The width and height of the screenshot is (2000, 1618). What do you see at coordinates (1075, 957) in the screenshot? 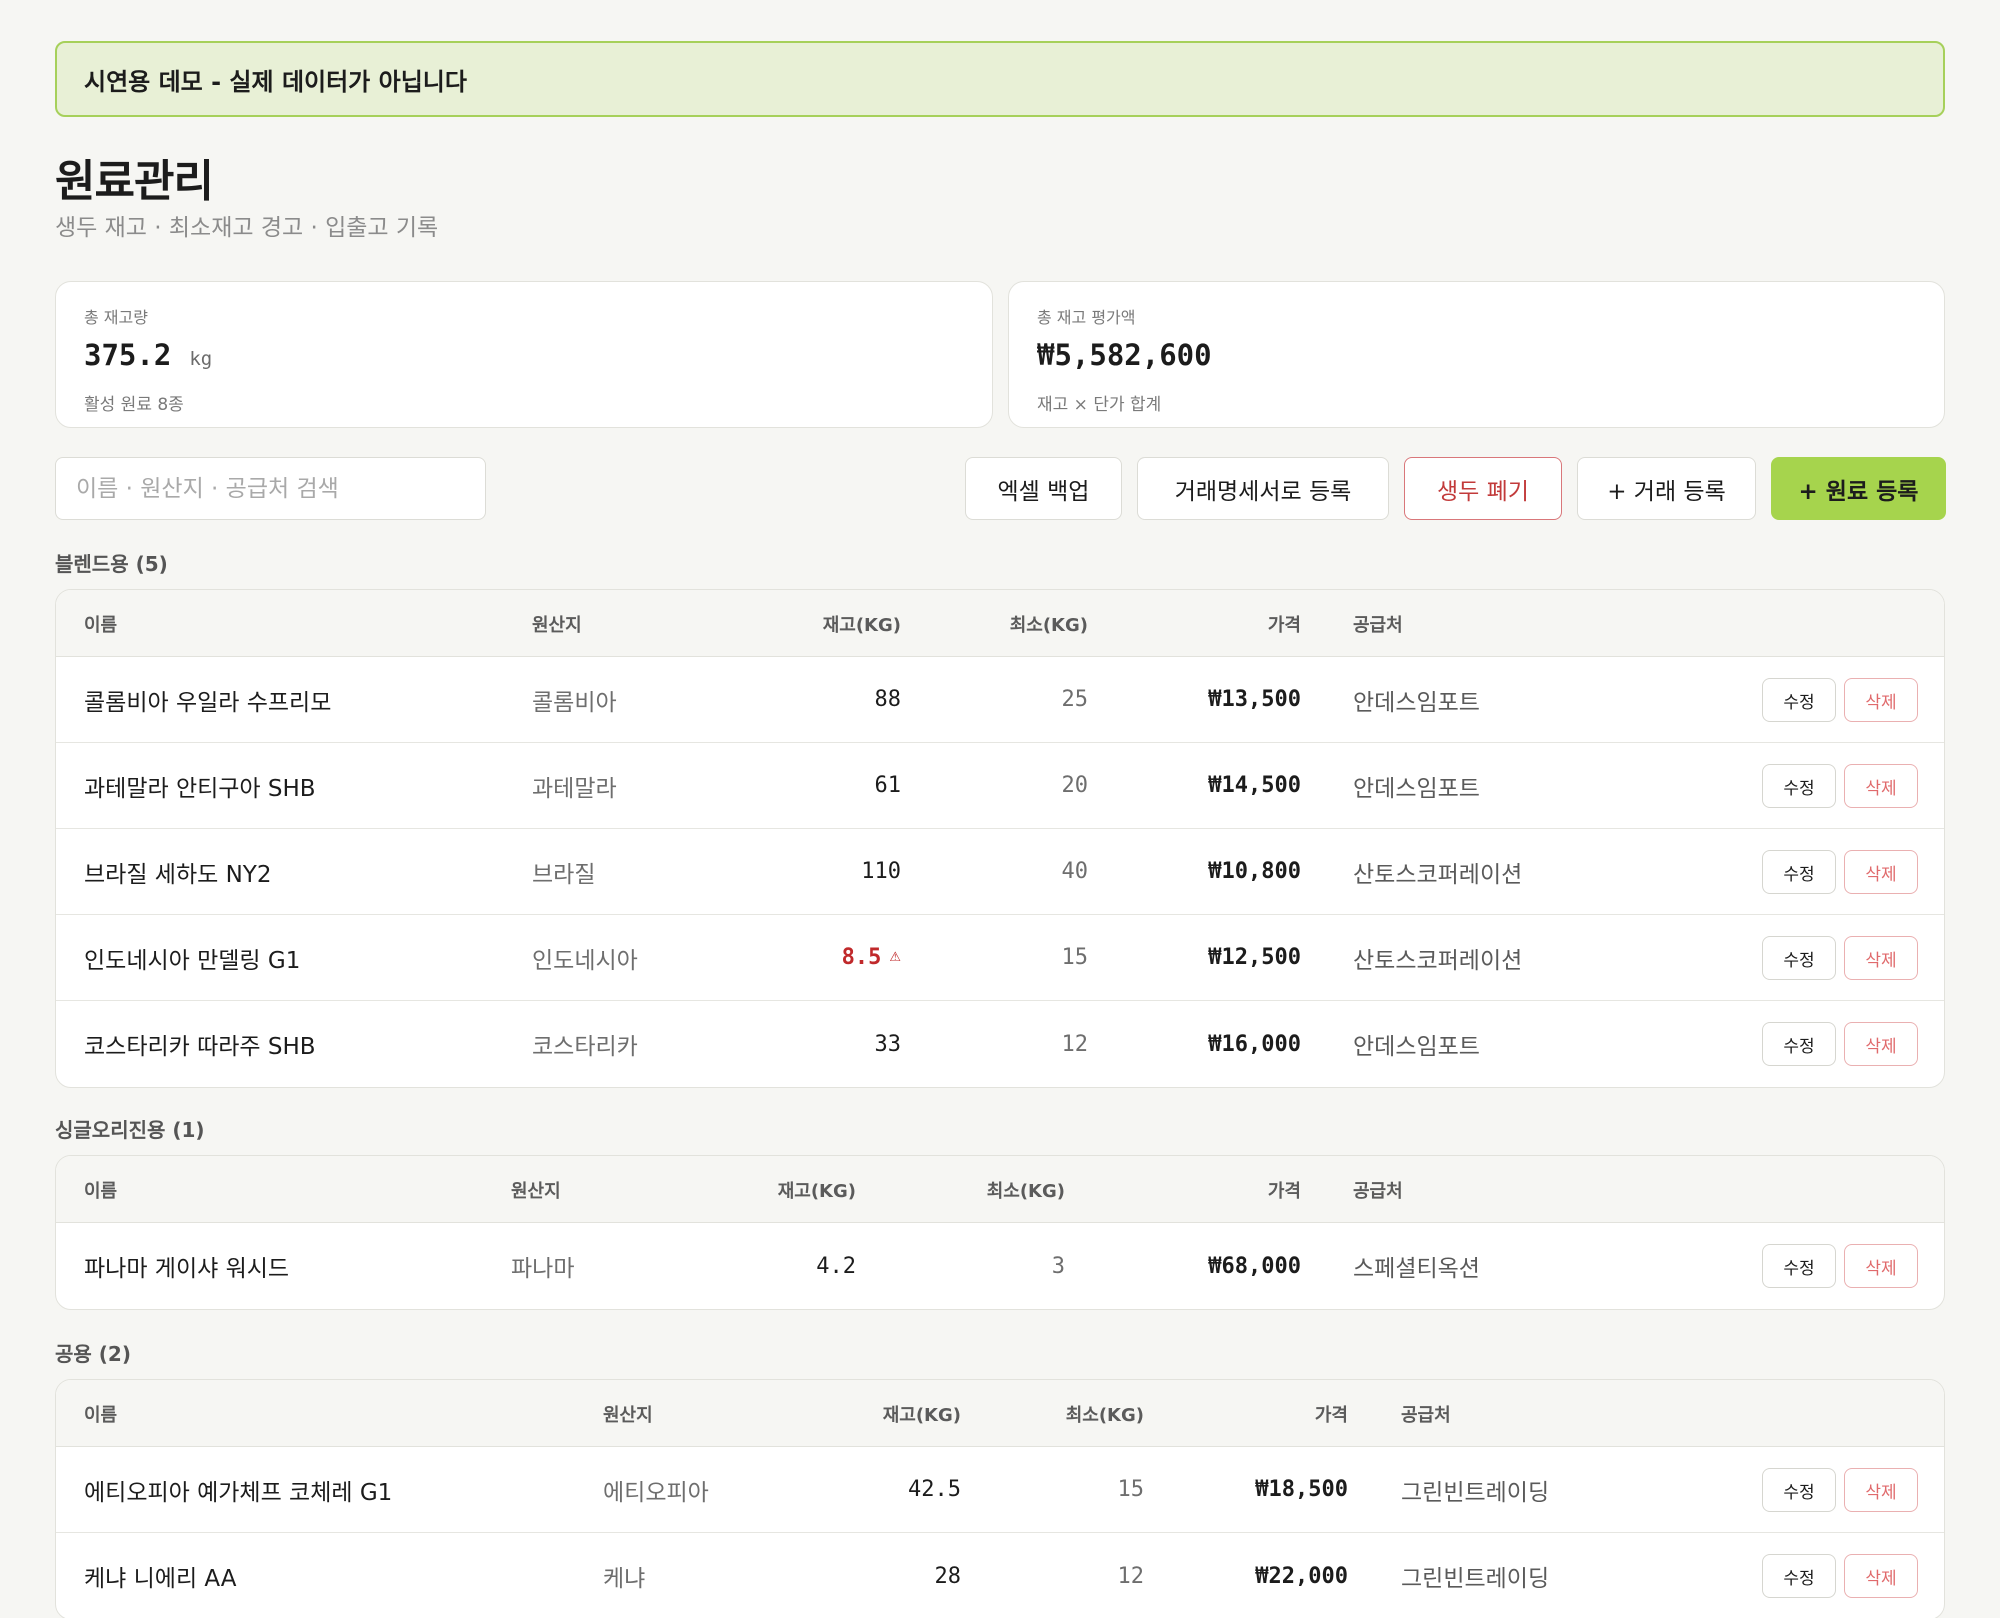
I see `min-stock-value: 15` at bounding box center [1075, 957].